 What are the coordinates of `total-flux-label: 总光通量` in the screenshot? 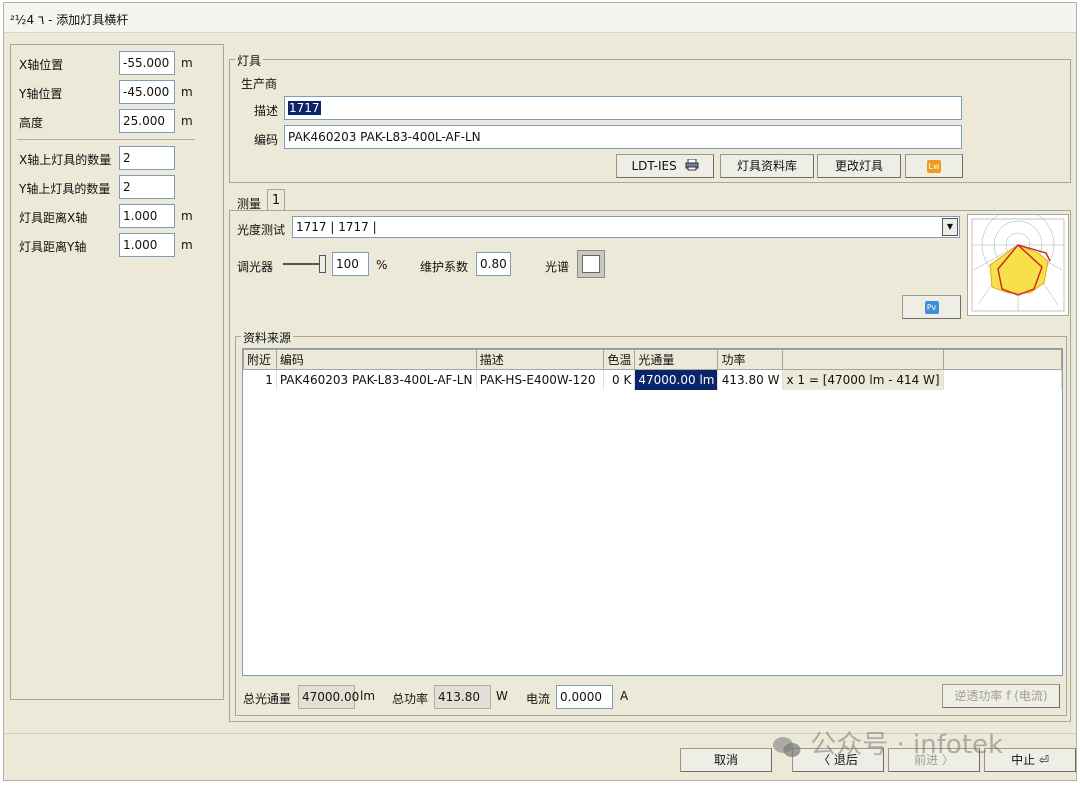 It's located at (267, 699).